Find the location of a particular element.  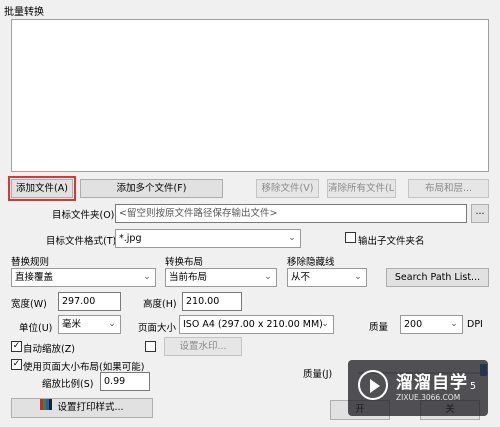

target-format-select: *.jpg ⌄ is located at coordinates (208, 238).